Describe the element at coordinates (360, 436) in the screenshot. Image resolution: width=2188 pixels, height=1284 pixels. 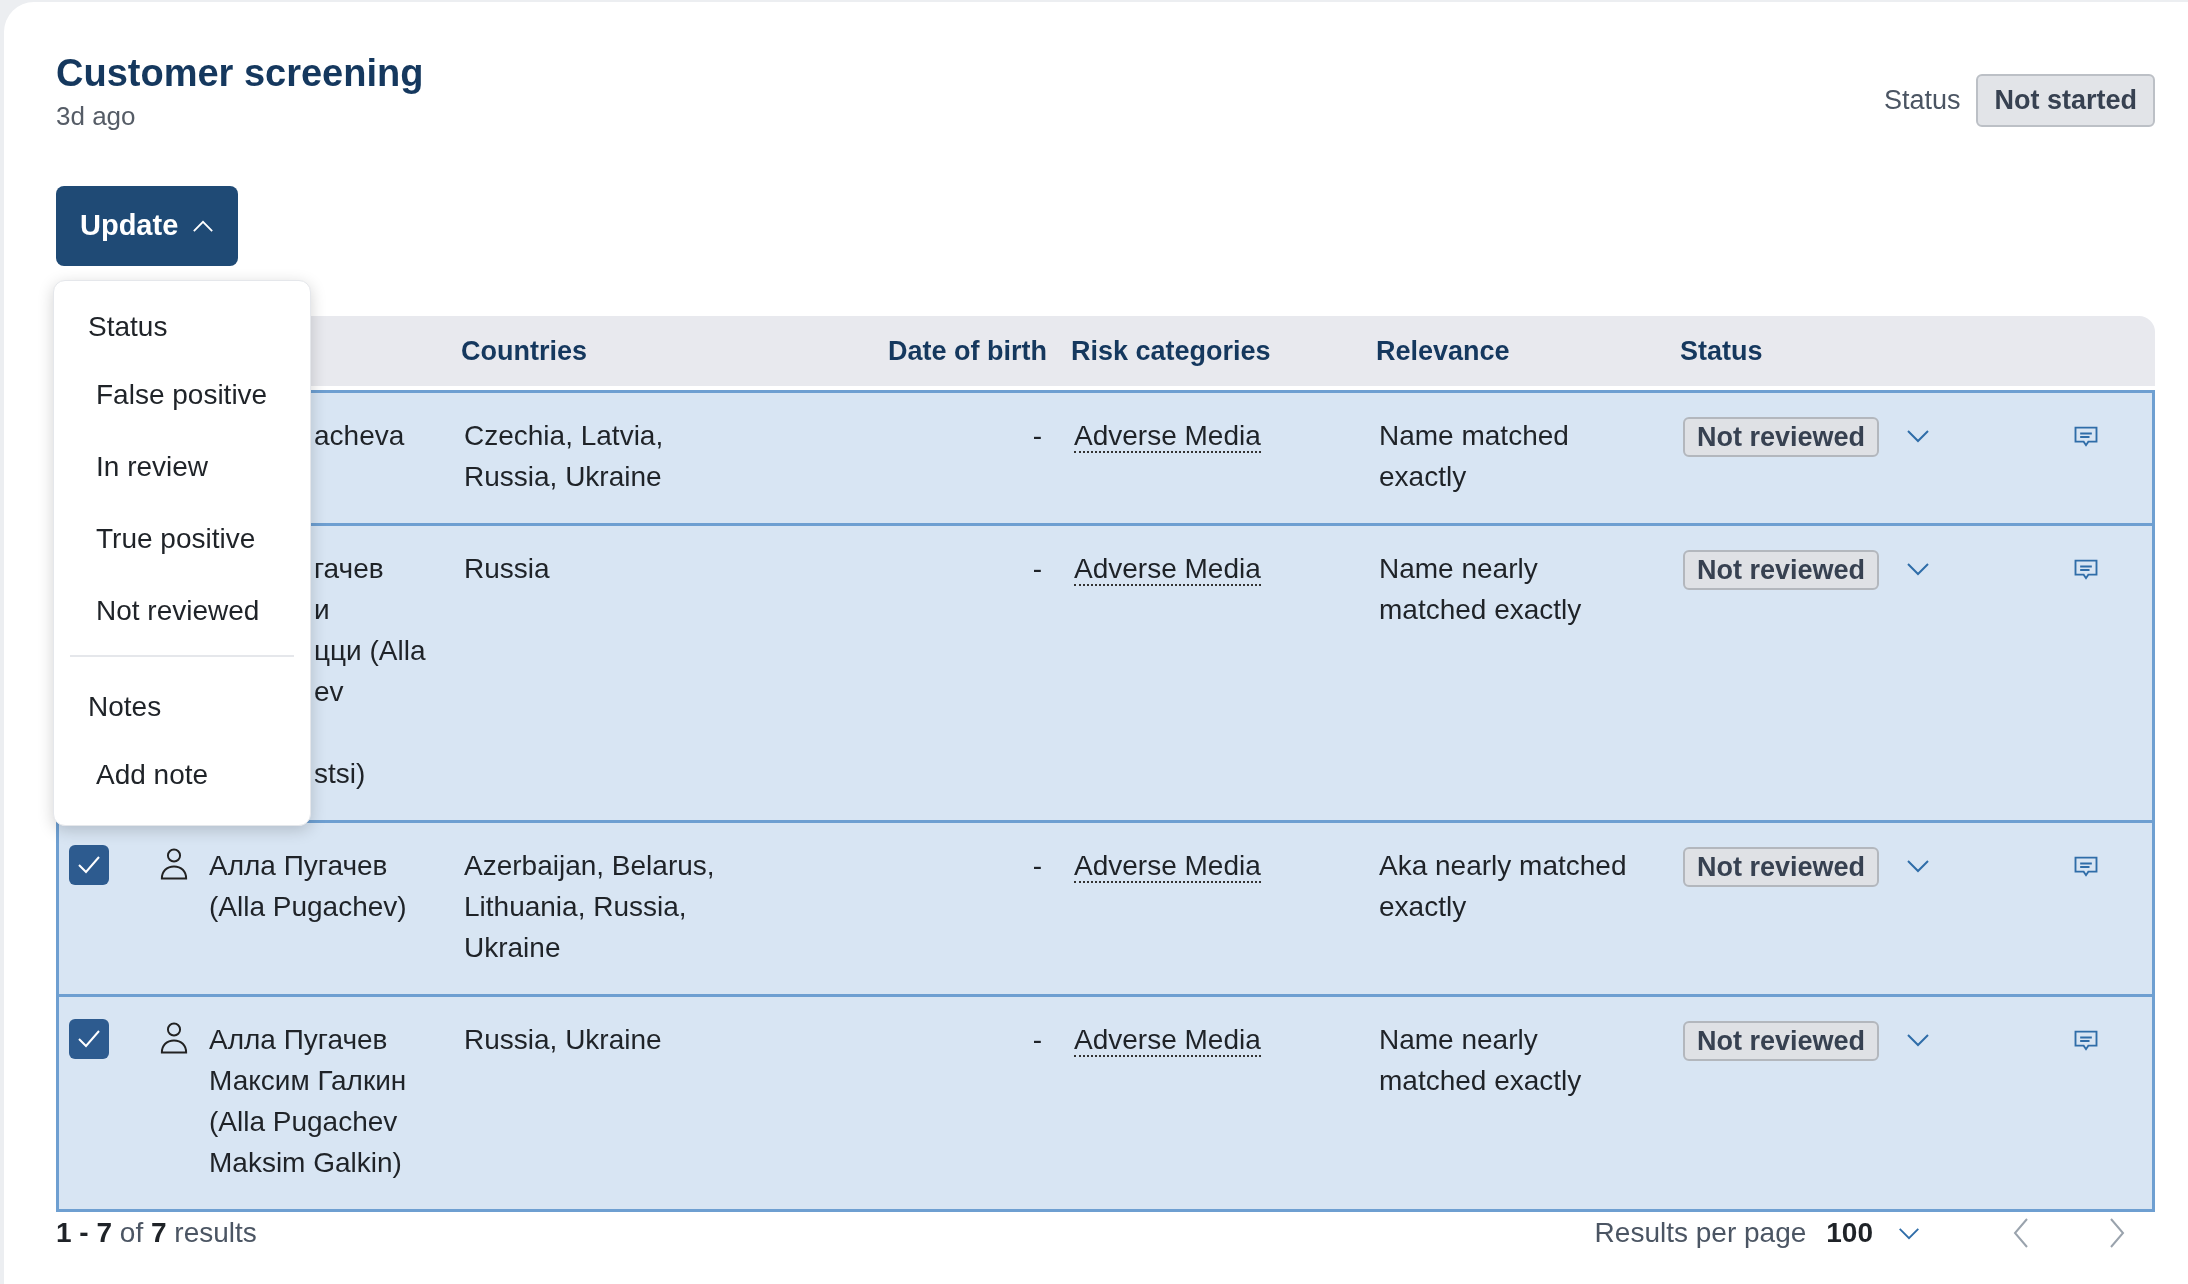
I see `name-text: acheva` at that location.